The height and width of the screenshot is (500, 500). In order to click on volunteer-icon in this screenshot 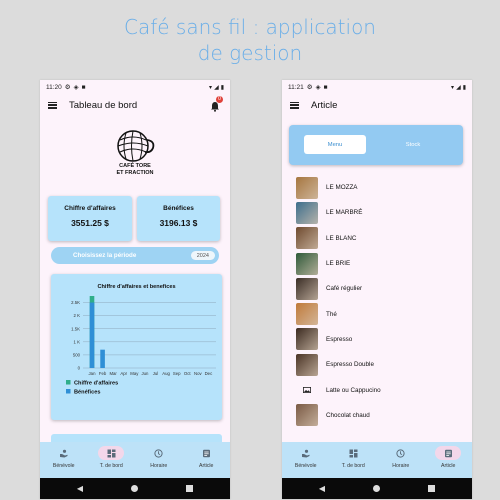, I will do `click(64, 453)`.